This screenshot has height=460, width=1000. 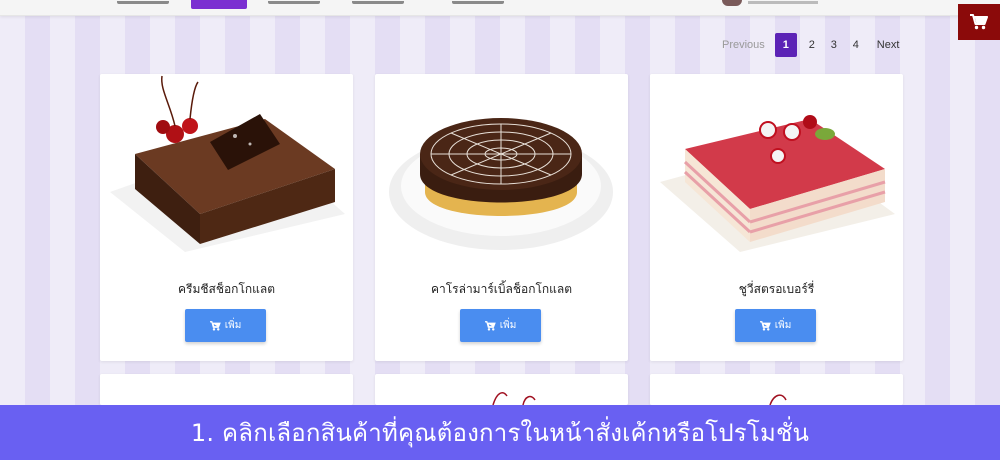 I want to click on nav-item-active, so click(x=219, y=4).